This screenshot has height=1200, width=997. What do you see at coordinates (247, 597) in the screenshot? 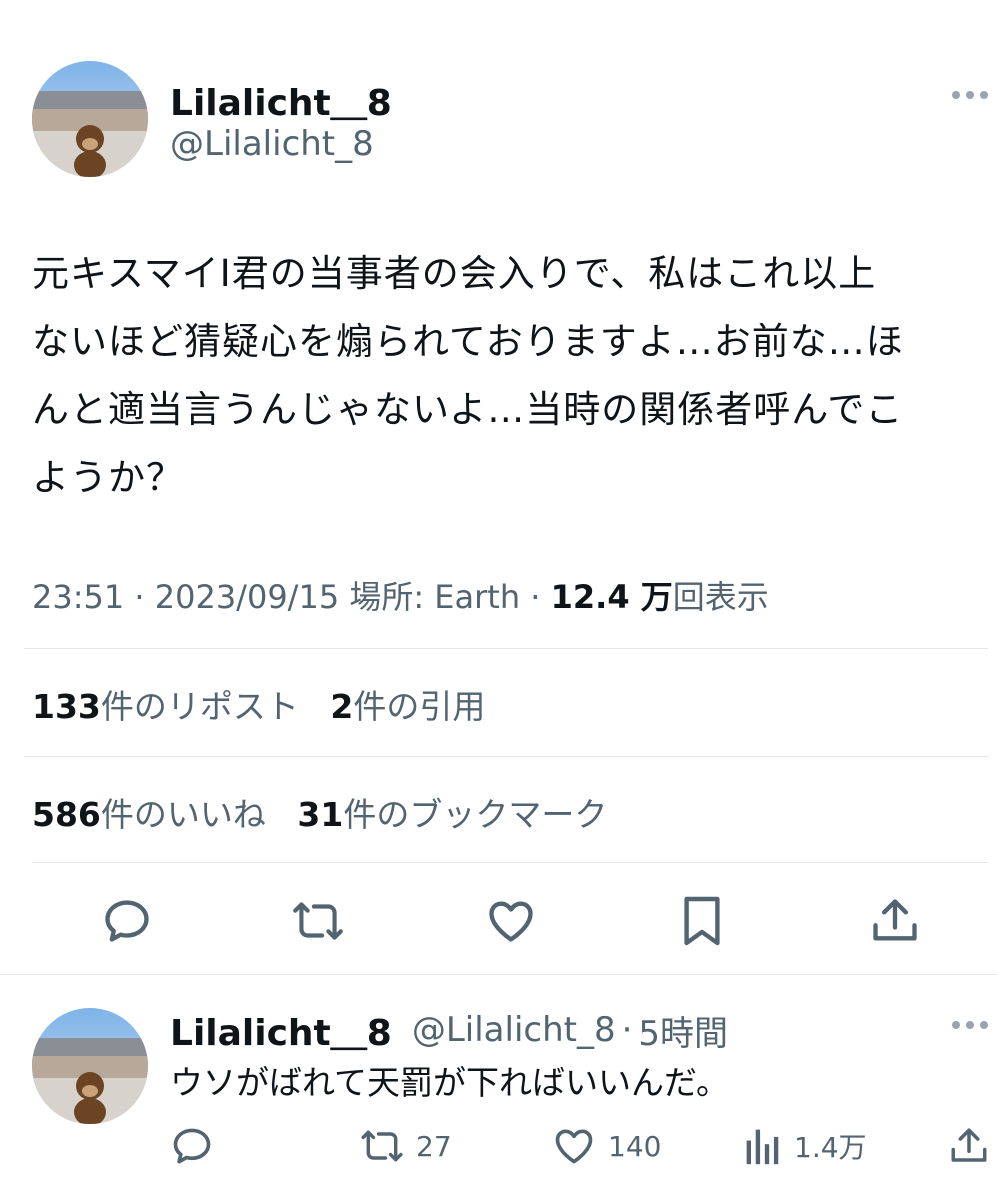
I see `tweet-date: 2023/09/15` at bounding box center [247, 597].